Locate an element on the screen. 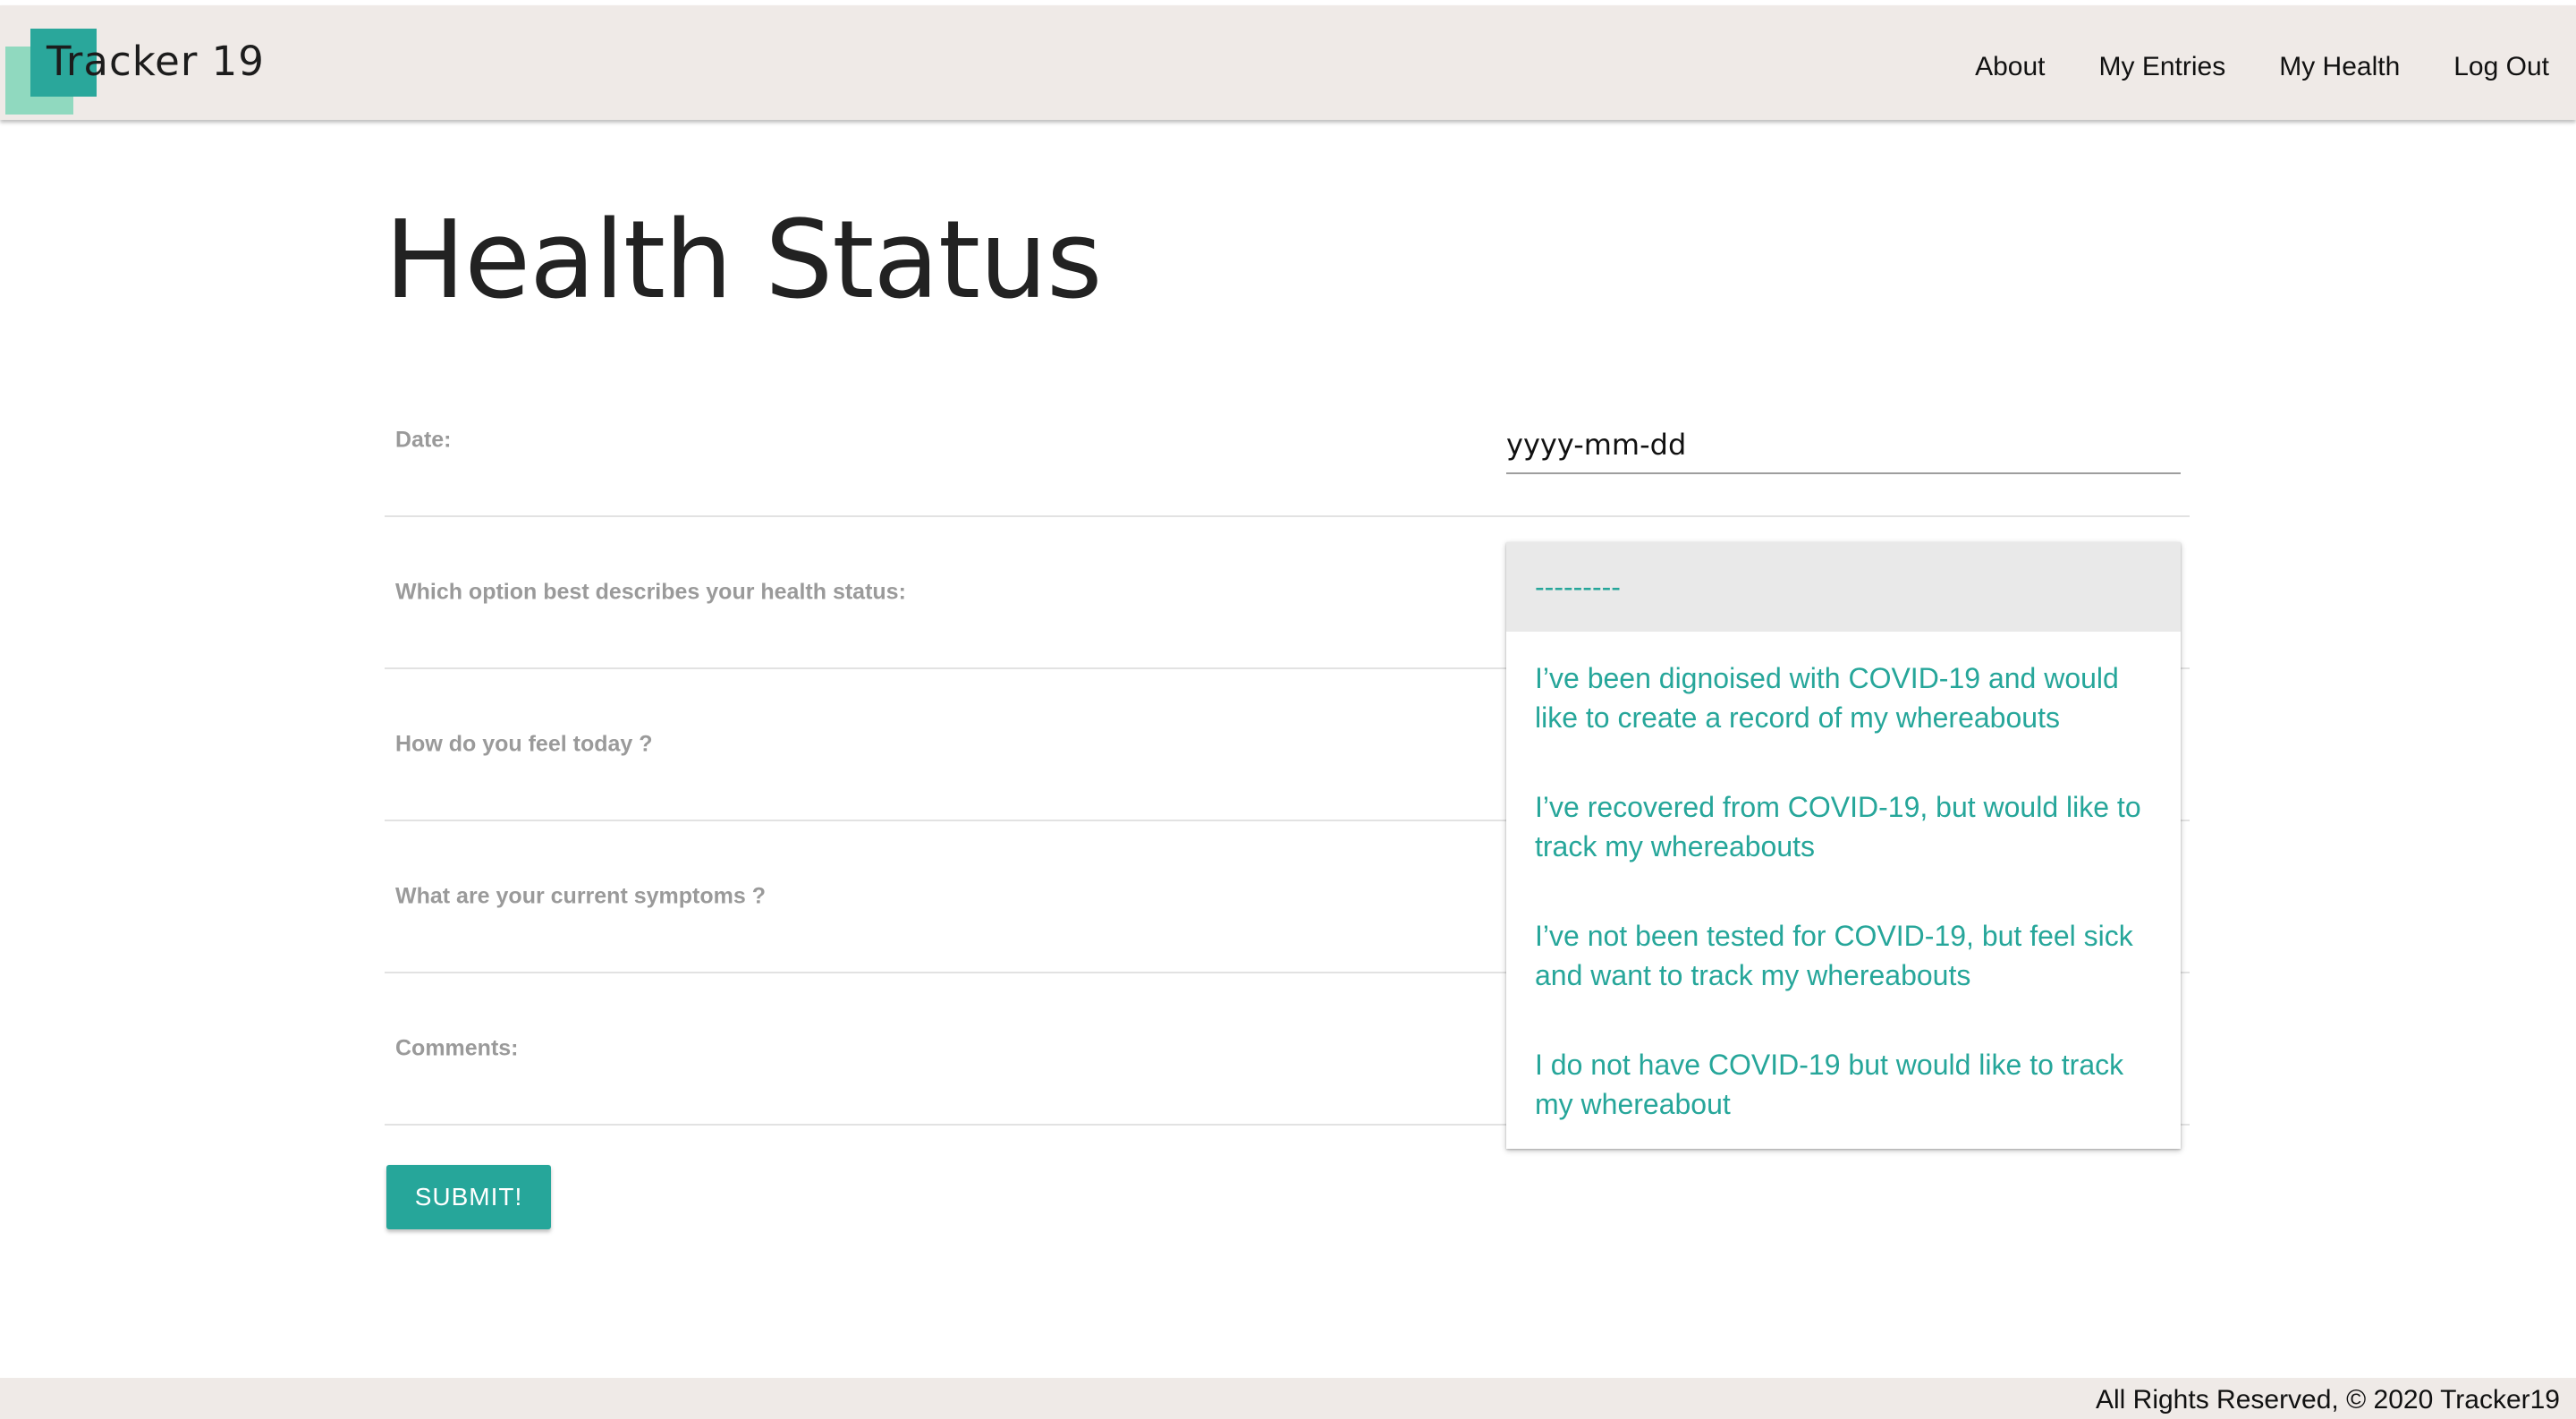 Image resolution: width=2576 pixels, height=1419 pixels. comments-label: Comments: is located at coordinates (457, 1048).